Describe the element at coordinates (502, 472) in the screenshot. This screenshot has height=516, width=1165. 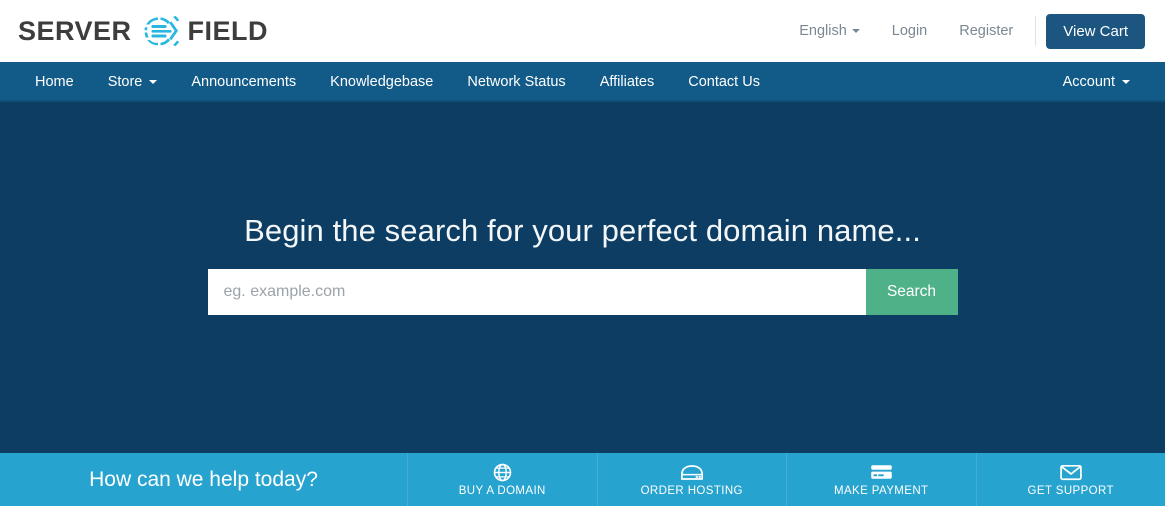
I see `globe-icon` at that location.